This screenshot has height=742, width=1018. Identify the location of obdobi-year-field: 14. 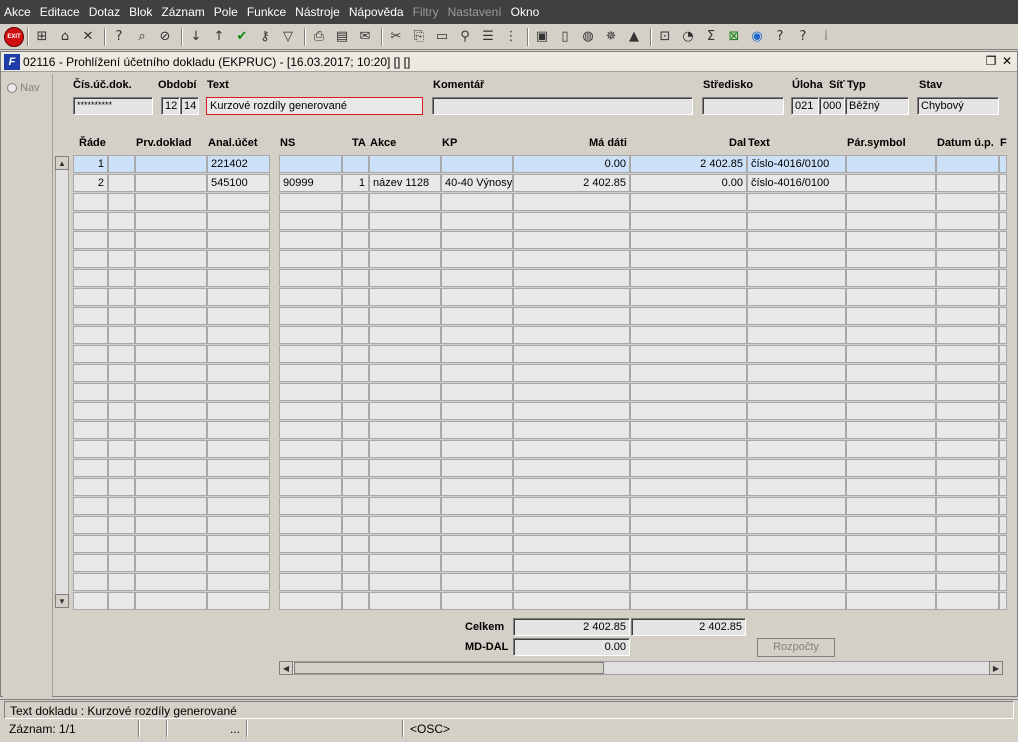
(189, 106).